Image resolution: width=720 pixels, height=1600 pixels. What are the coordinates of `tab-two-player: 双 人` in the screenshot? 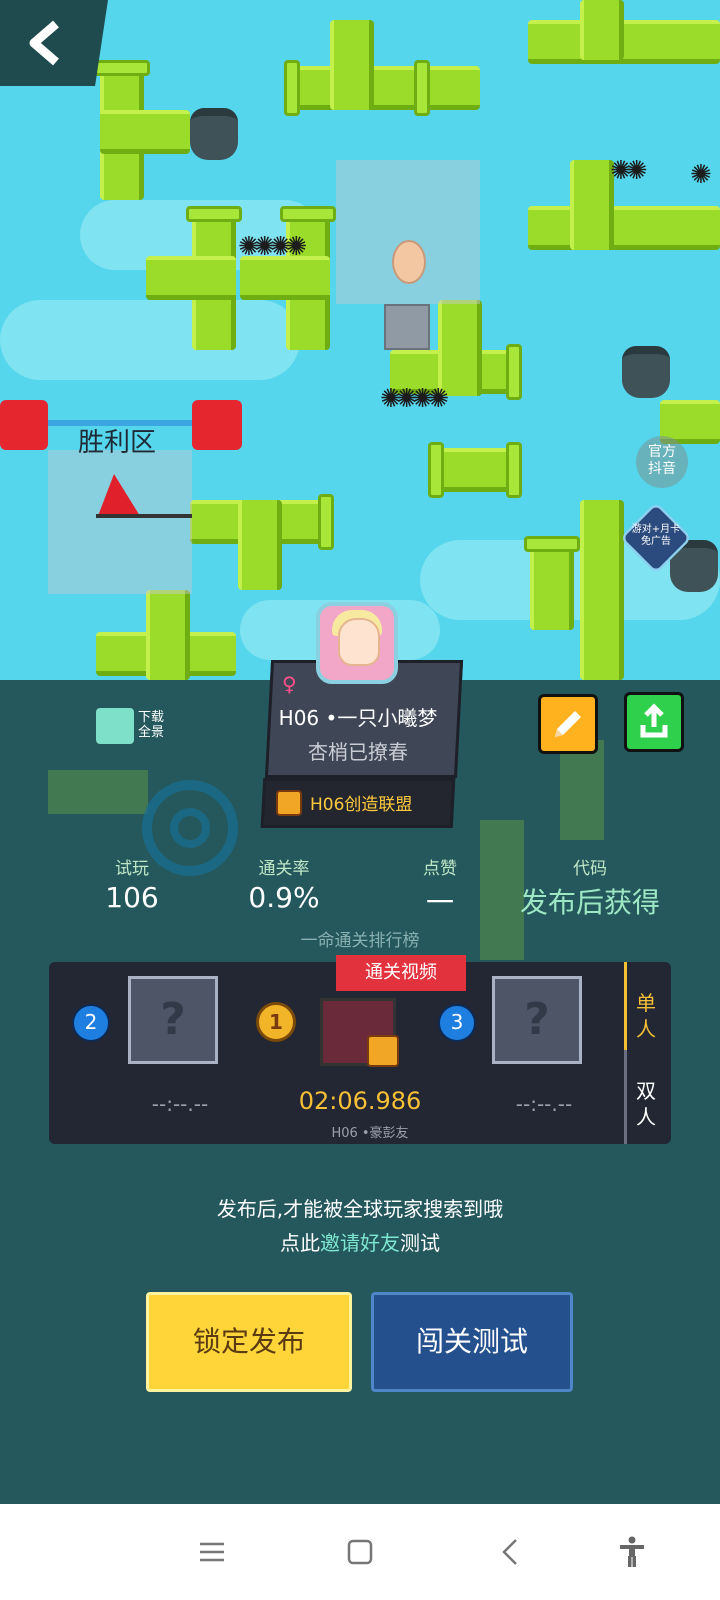 It's located at (646, 1104).